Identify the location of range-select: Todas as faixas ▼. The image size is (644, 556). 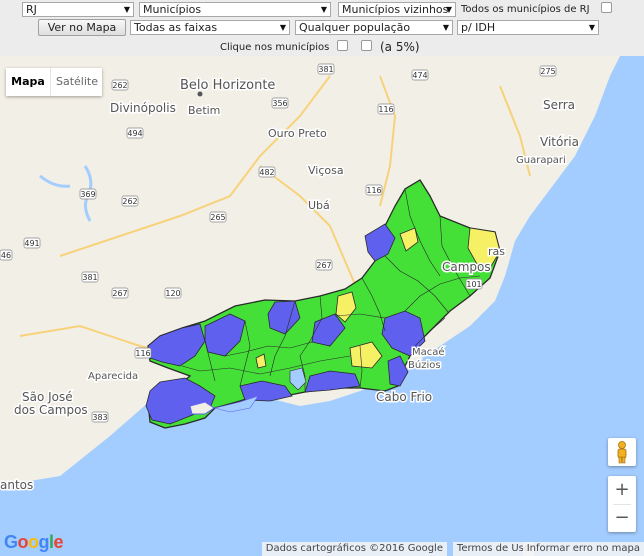
(210, 27).